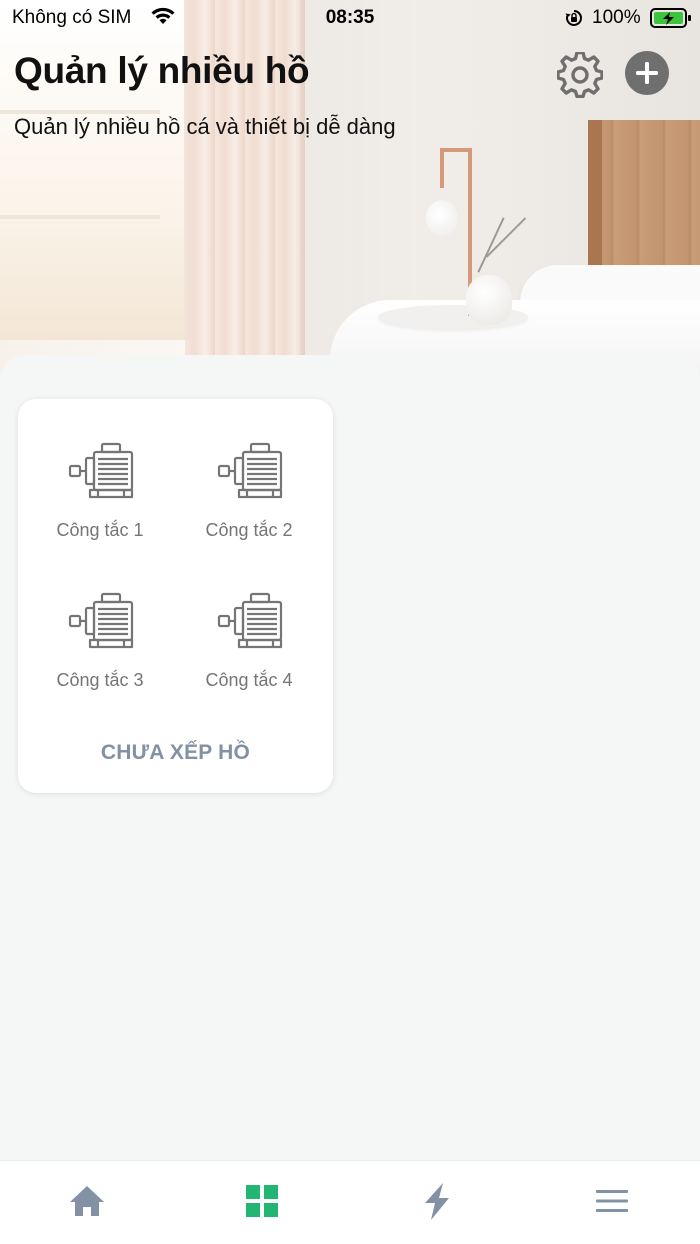 This screenshot has width=700, height=1244. I want to click on device-label: Công tắc 4, so click(249, 680).